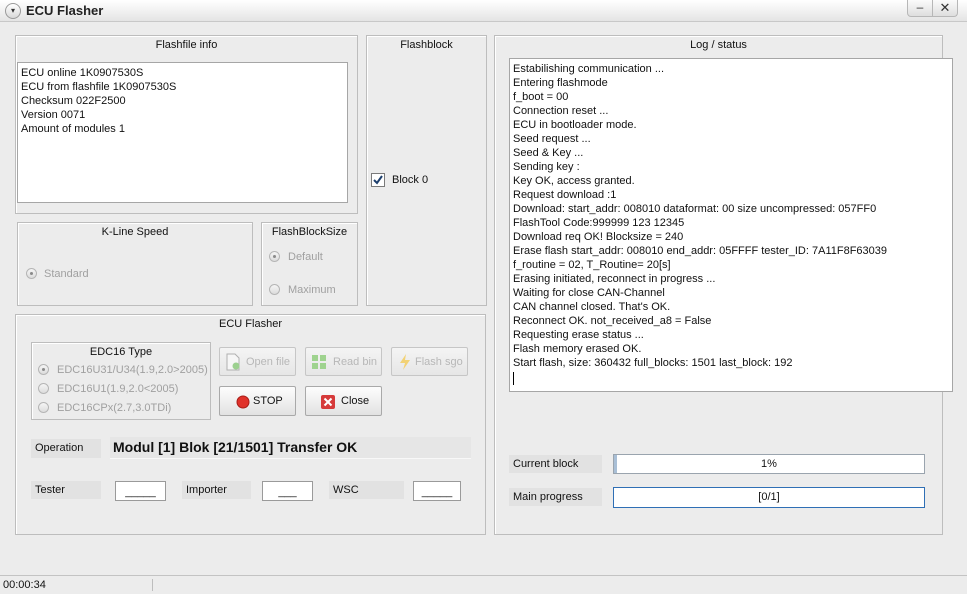 The height and width of the screenshot is (594, 967). I want to click on edc16-cpx-radio, so click(43, 407).